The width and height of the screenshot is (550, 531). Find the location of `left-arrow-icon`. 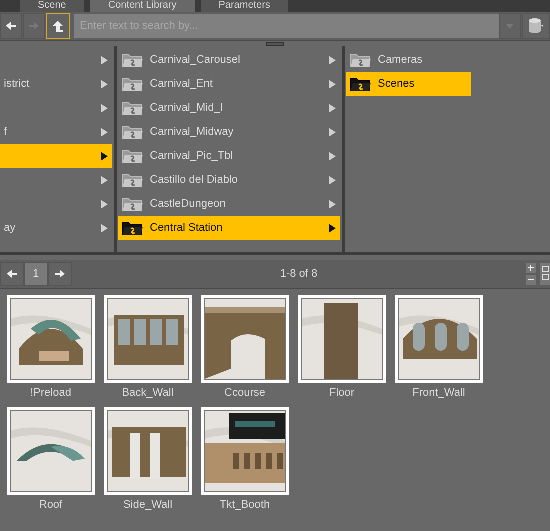

left-arrow-icon is located at coordinates (12, 274).